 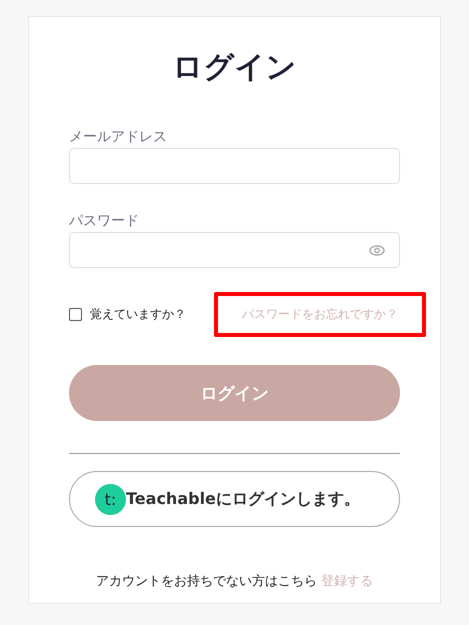 What do you see at coordinates (377, 250) in the screenshot?
I see `eye-icon` at bounding box center [377, 250].